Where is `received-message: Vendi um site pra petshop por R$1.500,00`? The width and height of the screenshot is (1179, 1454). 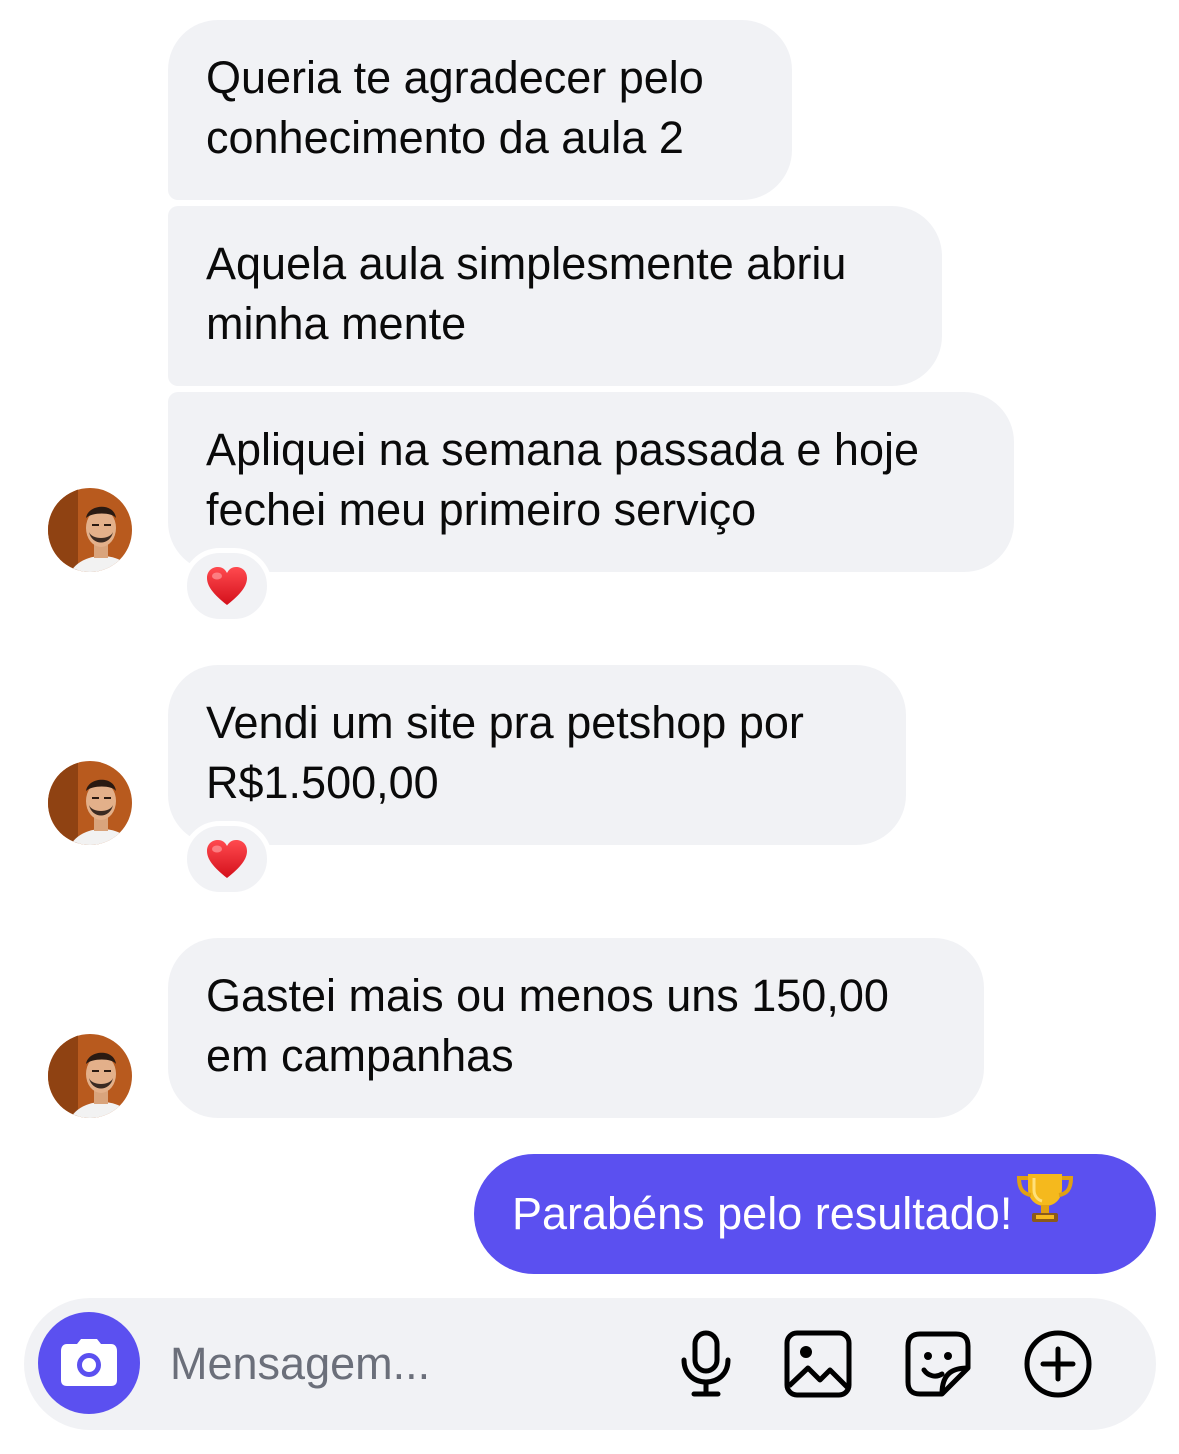
received-message: Vendi um site pra petshop por R$1.500,00 is located at coordinates (537, 755).